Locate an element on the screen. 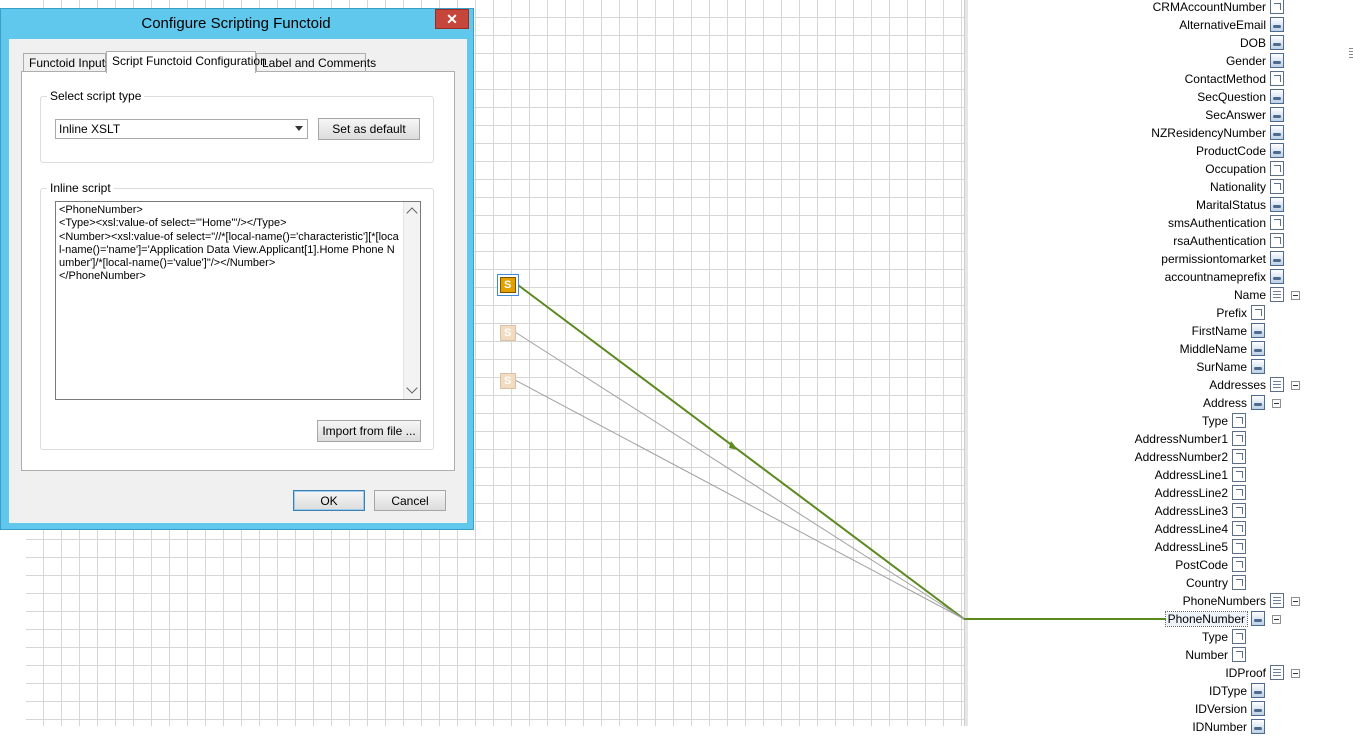  schema-node-label: DOB is located at coordinates (1253, 43).